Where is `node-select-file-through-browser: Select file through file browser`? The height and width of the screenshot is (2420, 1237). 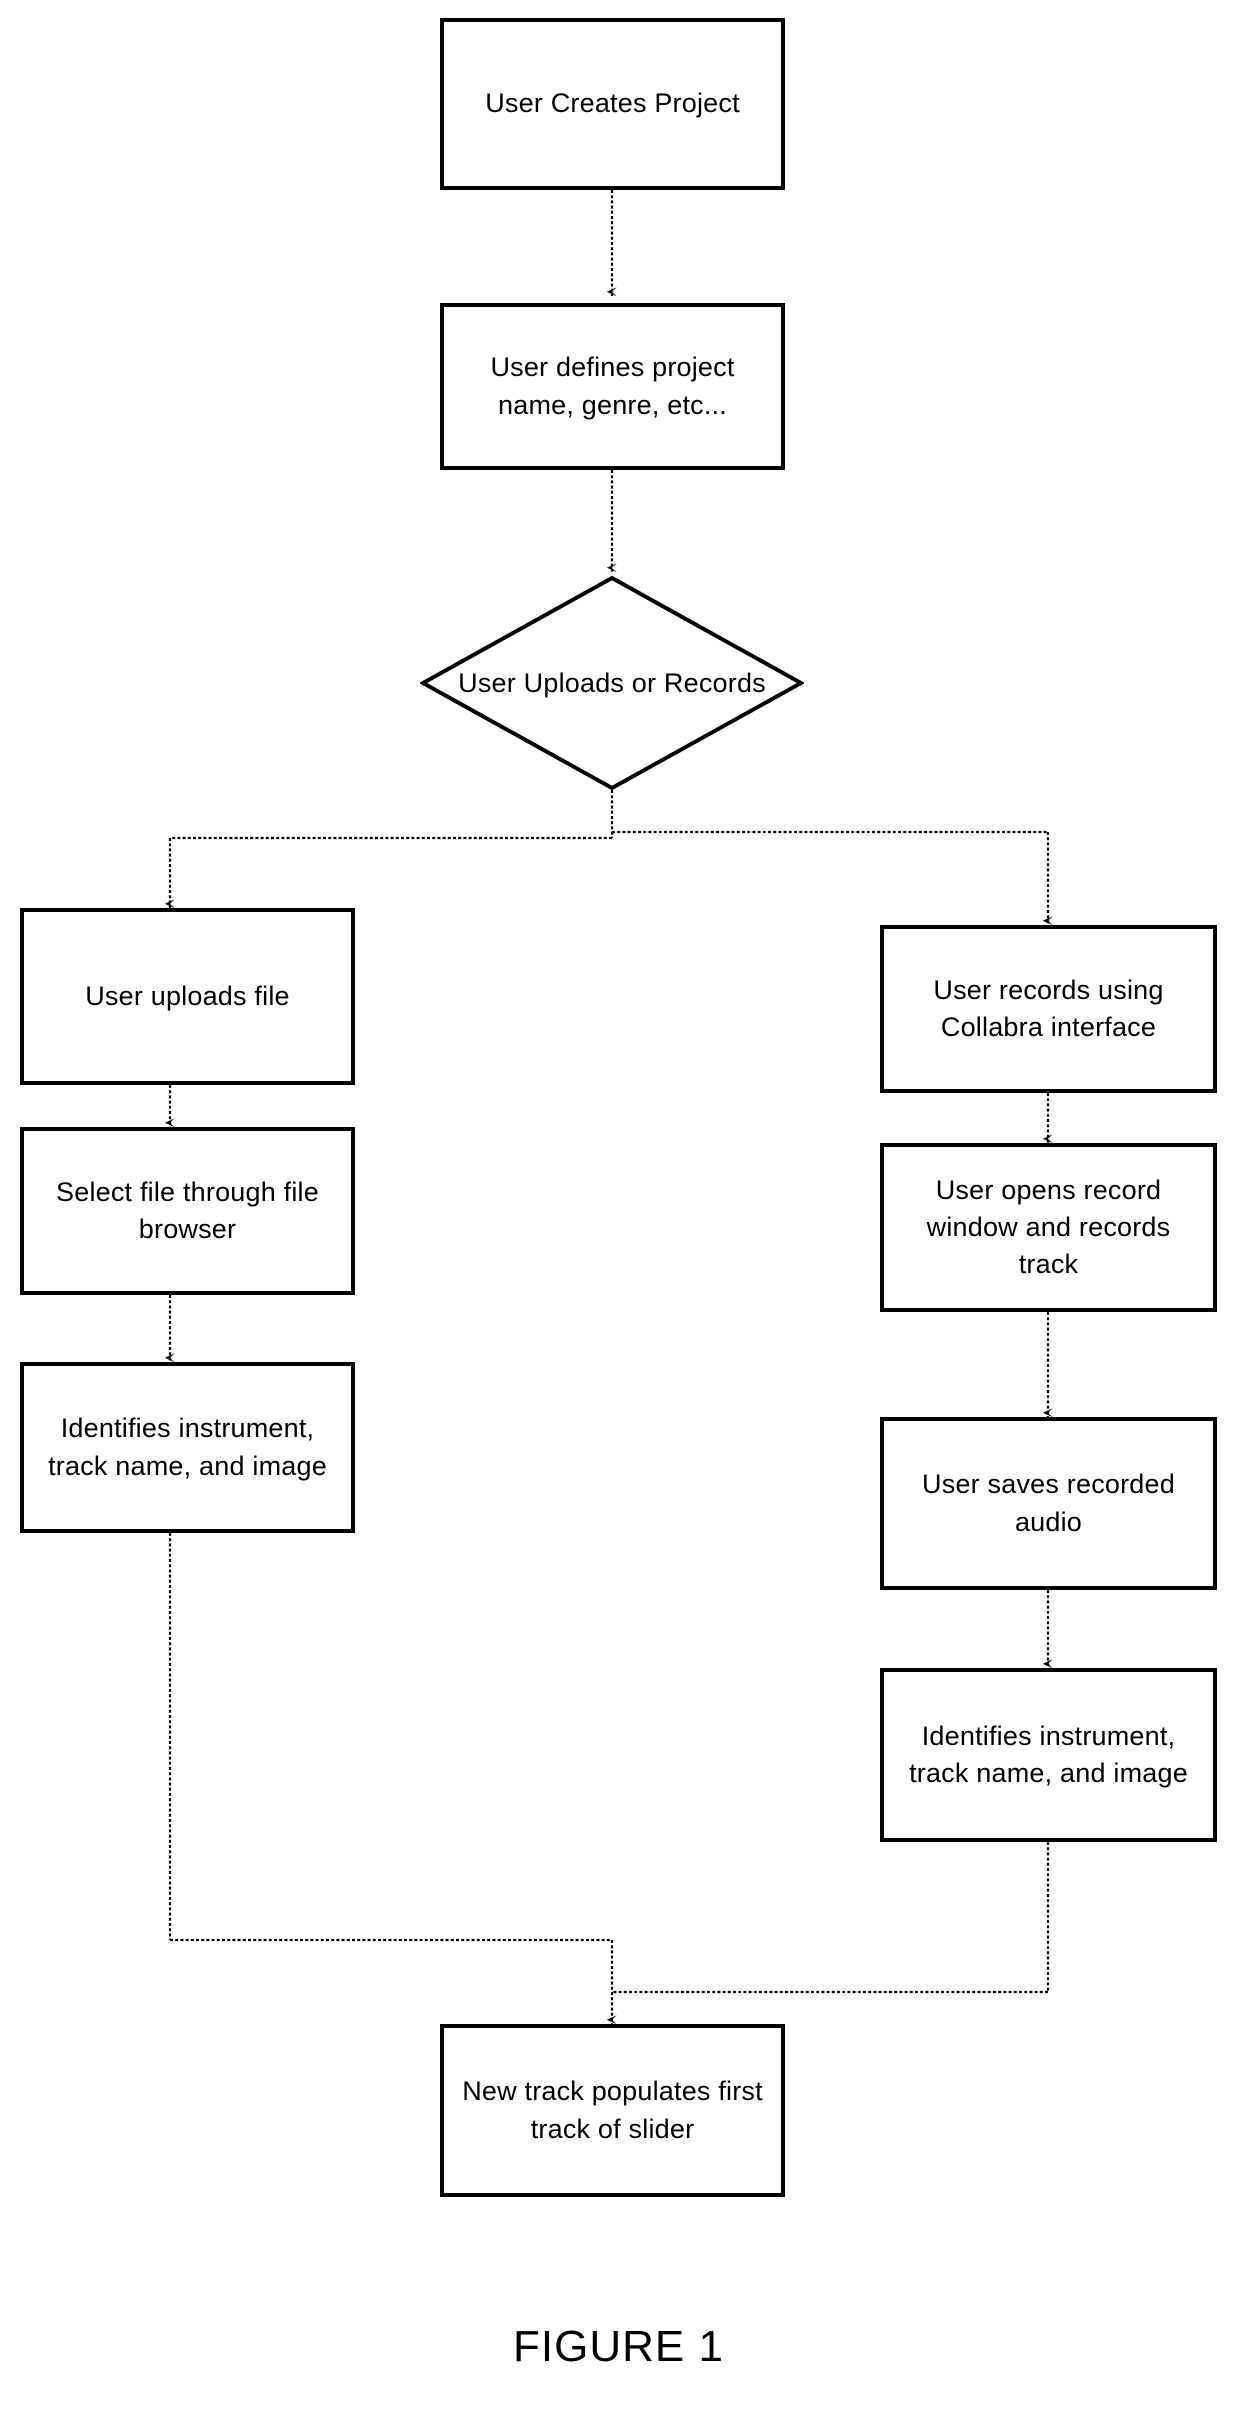 node-select-file-through-browser: Select file through file browser is located at coordinates (187, 1211).